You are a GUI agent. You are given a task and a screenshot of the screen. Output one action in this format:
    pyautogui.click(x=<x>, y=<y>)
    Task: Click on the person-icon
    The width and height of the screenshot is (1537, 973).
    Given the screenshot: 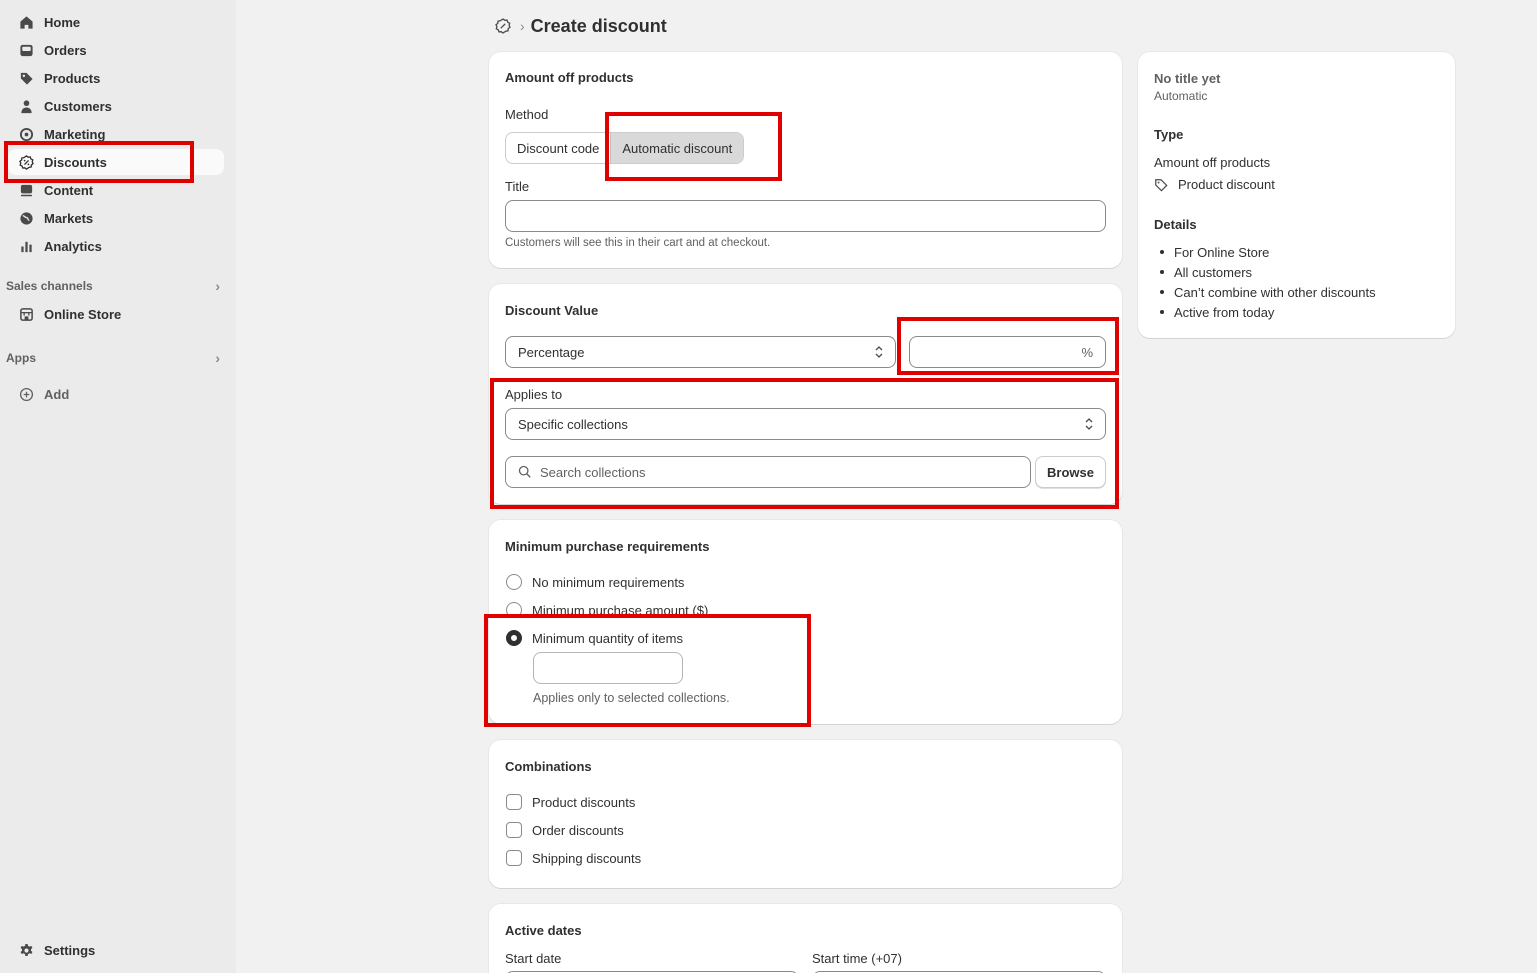 What is the action you would take?
    pyautogui.click(x=26, y=106)
    